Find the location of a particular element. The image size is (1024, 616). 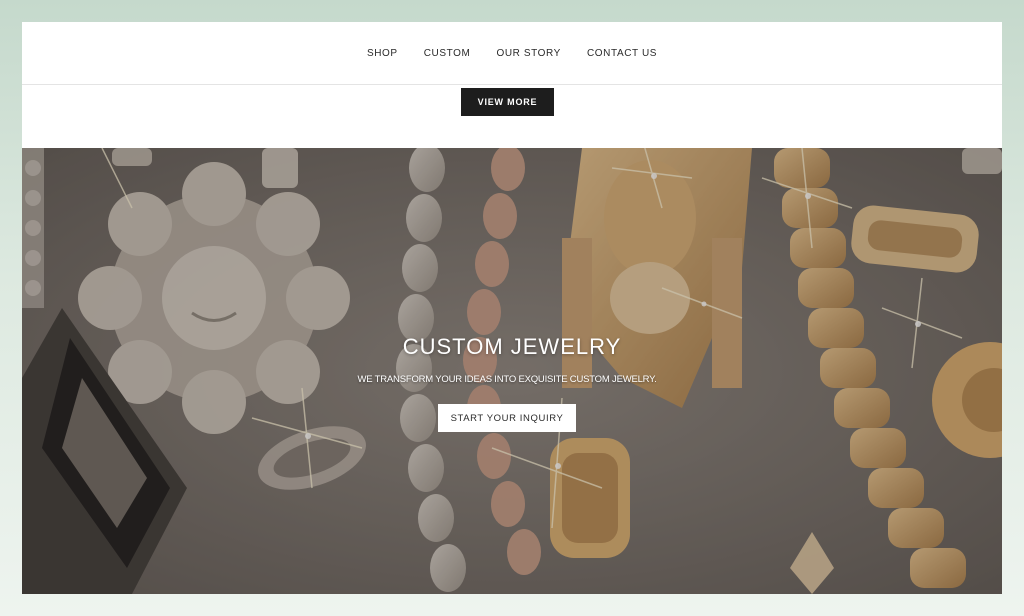

nav-link-contact-us: CONTACT US is located at coordinates (622, 53).